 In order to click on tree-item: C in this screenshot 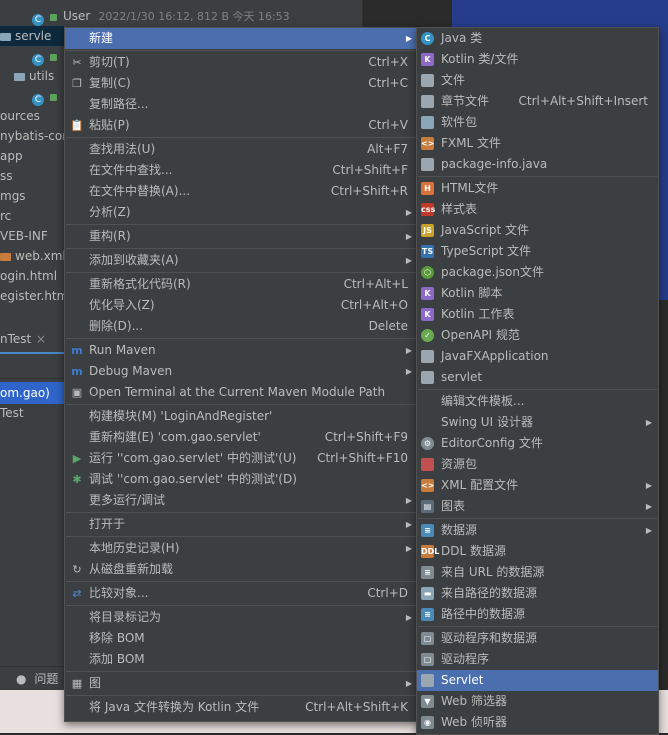, I will do `click(31, 96)`.